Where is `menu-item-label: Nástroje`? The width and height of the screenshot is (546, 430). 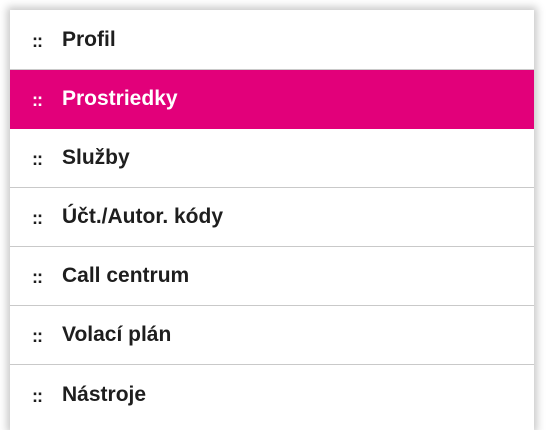 menu-item-label: Nástroje is located at coordinates (104, 394).